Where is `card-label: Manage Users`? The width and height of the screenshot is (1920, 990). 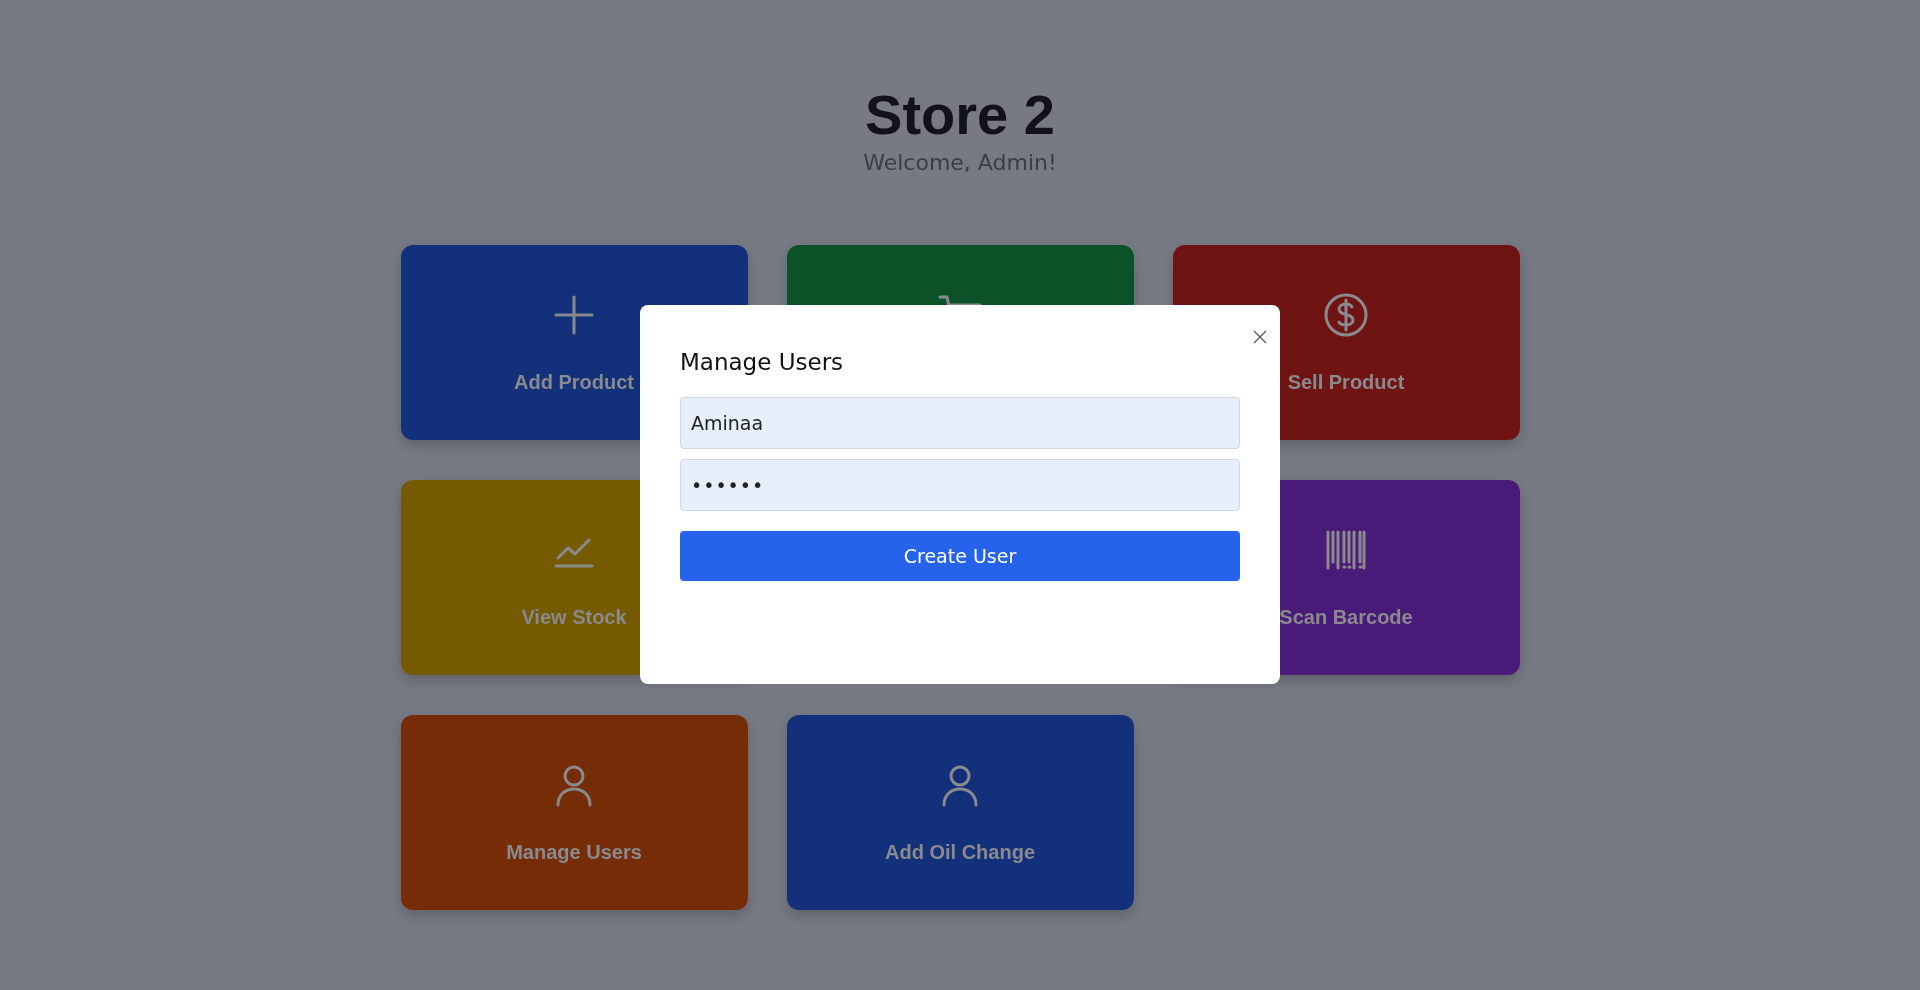
card-label: Manage Users is located at coordinates (574, 852).